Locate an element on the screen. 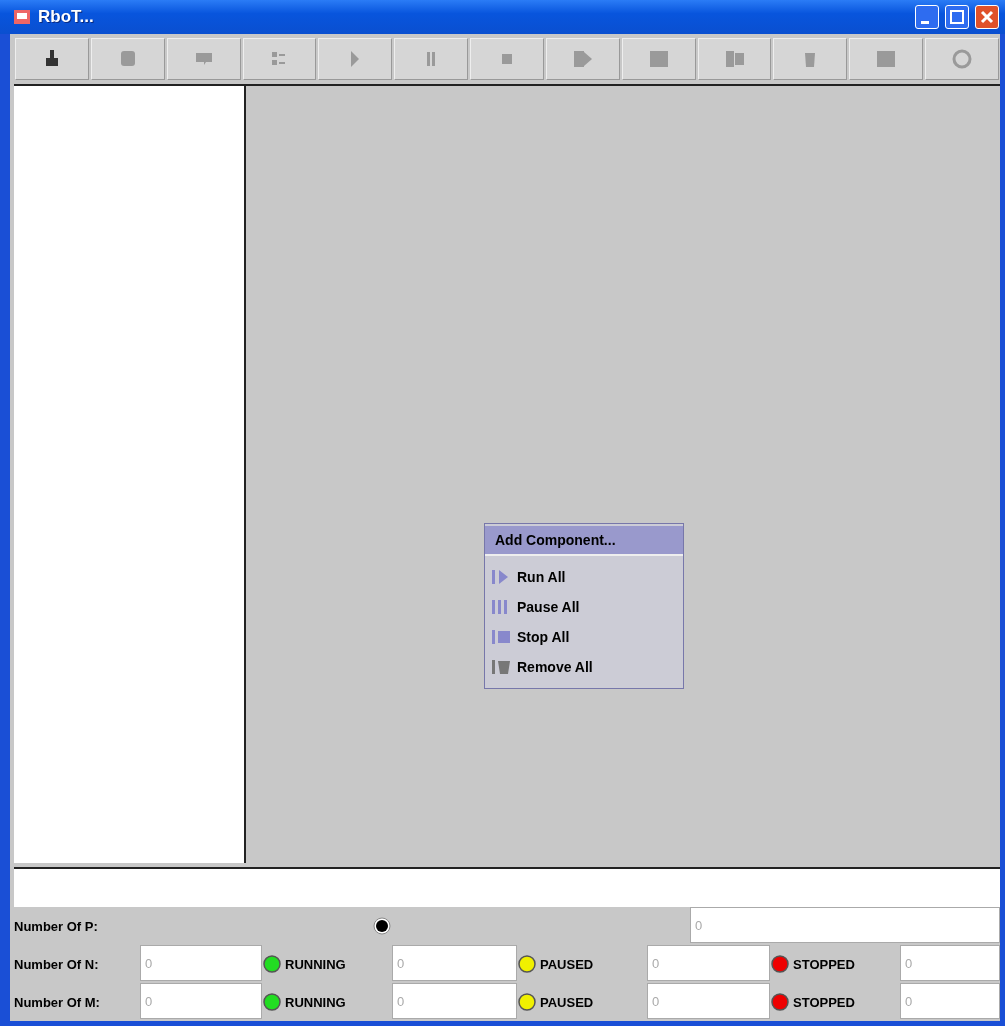 This screenshot has height=1026, width=1005. toolbar-button is located at coordinates (52, 59).